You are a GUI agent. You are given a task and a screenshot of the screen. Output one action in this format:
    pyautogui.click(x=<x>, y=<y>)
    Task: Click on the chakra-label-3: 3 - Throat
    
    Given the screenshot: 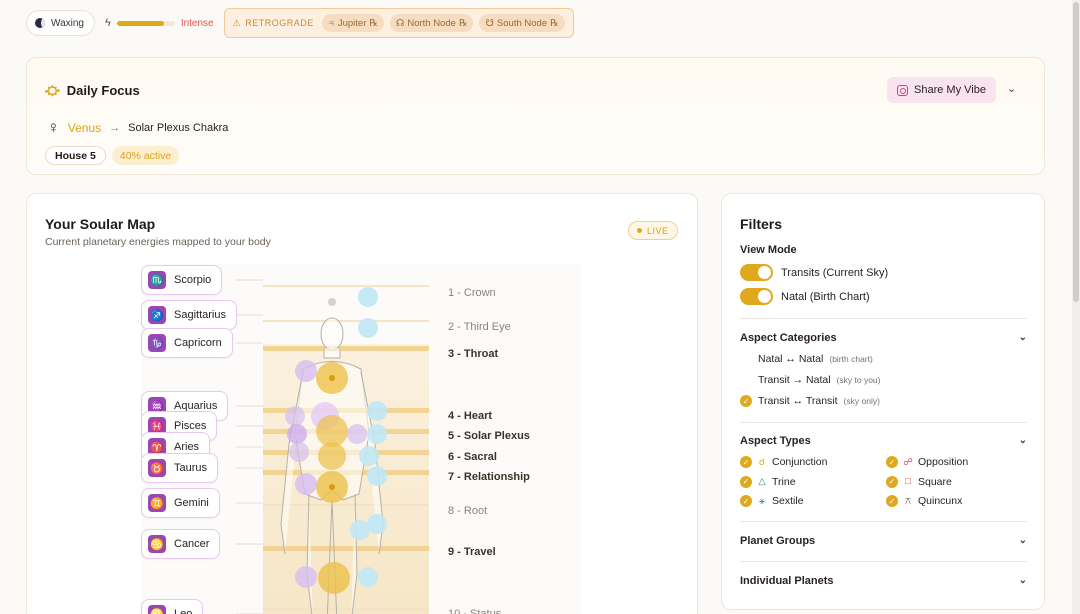 What is the action you would take?
    pyautogui.click(x=473, y=354)
    